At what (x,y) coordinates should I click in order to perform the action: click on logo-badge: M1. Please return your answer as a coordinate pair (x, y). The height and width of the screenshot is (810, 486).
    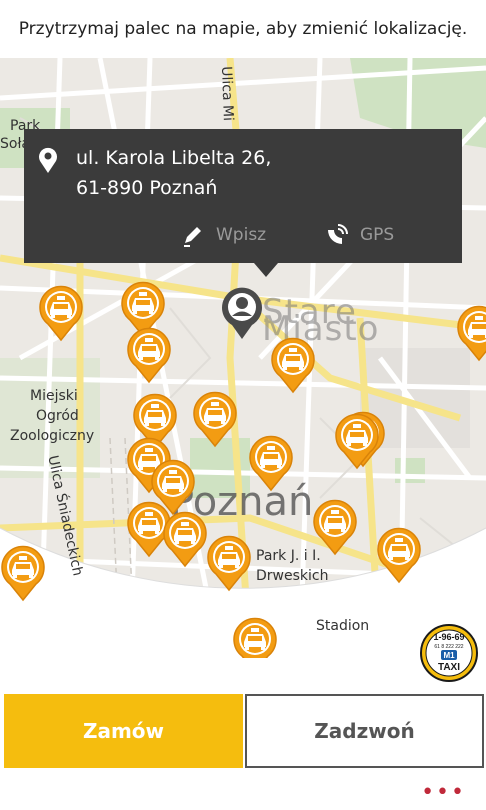
    Looking at the image, I should click on (449, 655).